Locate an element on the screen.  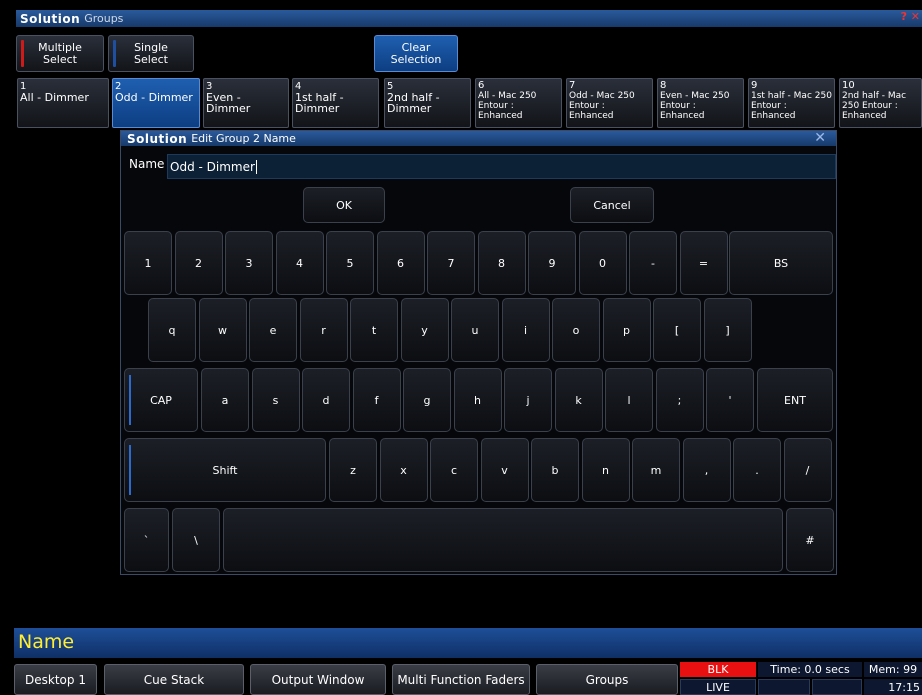
taskbar-button-desktop-1: Desktop 1 is located at coordinates (55, 679).